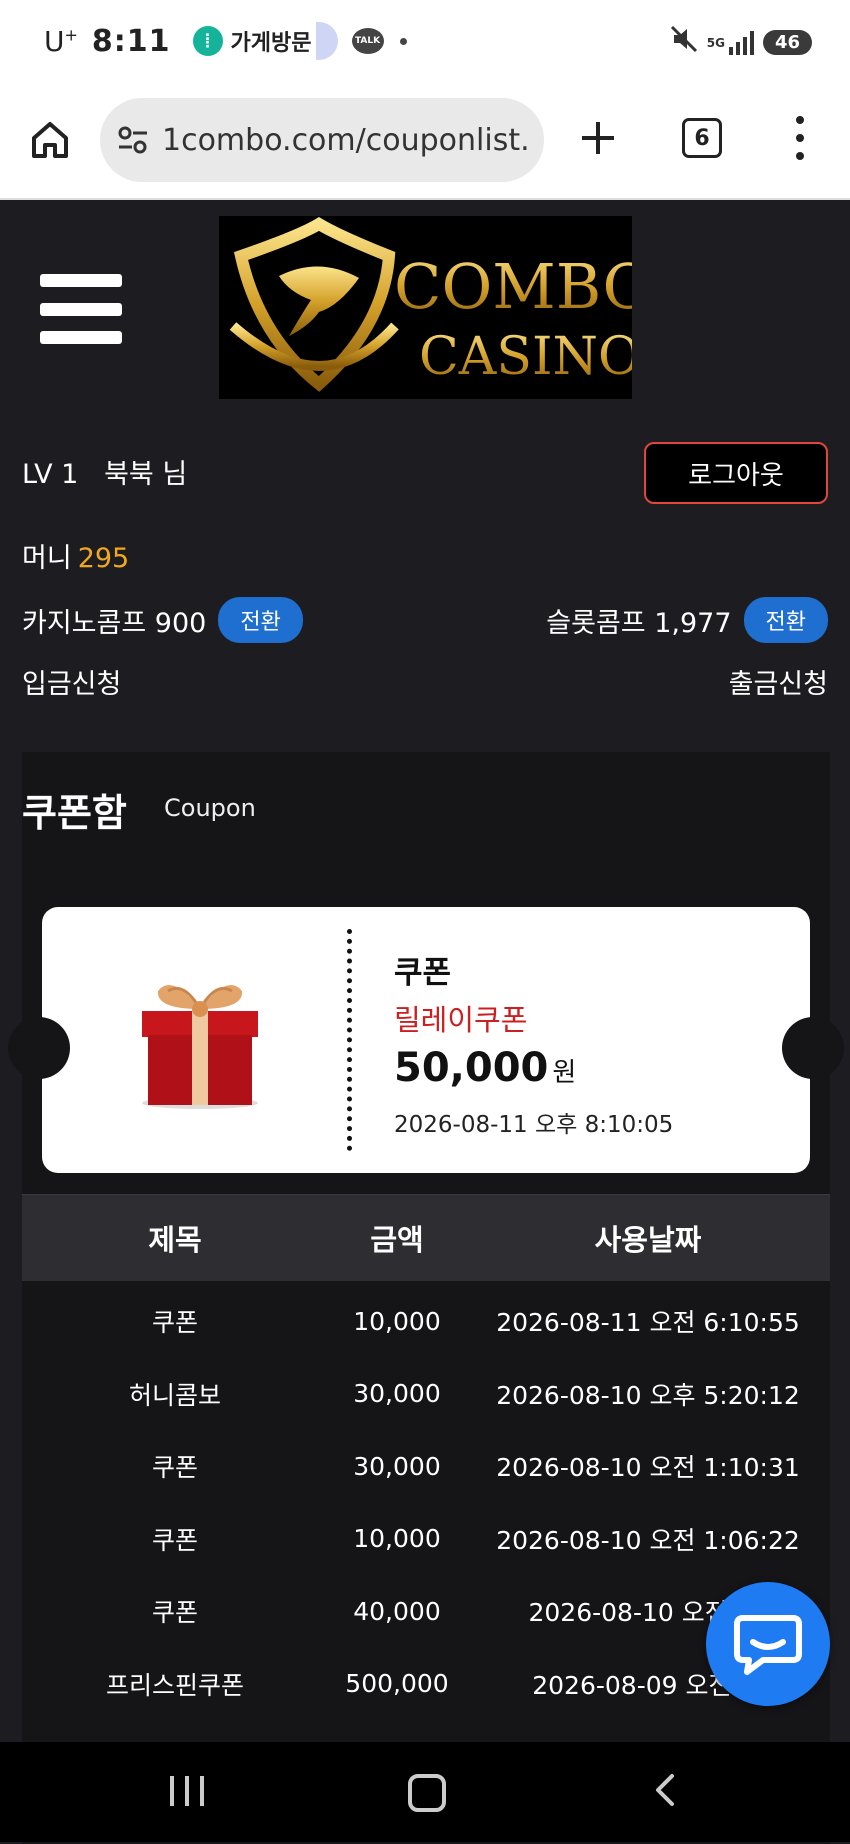  Describe the element at coordinates (39, 1048) in the screenshot. I see `ticket-notch-left` at that location.